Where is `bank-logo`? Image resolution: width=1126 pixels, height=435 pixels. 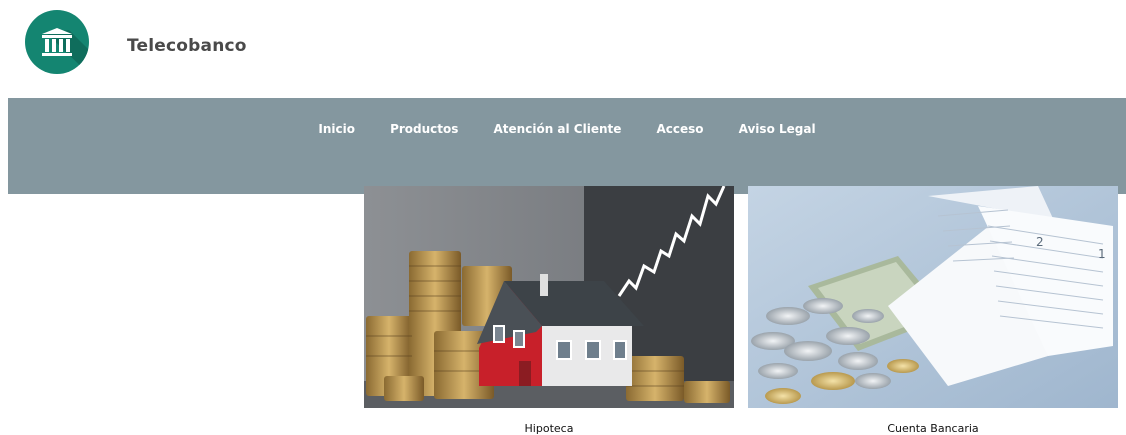
bank-logo is located at coordinates (57, 42).